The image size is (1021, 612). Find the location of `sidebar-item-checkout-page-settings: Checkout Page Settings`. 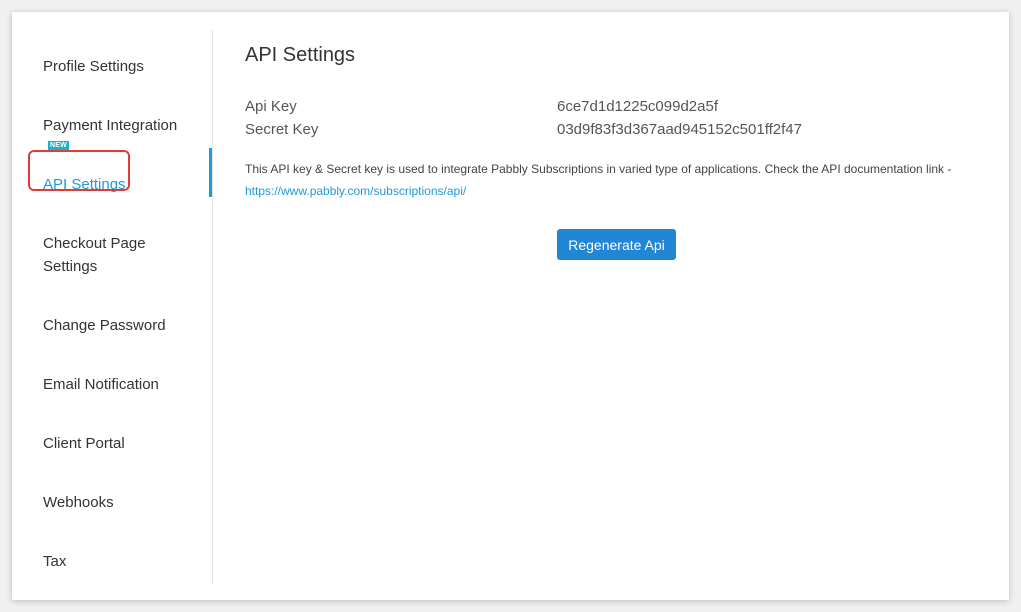

sidebar-item-checkout-page-settings: Checkout Page Settings is located at coordinates (108, 255).